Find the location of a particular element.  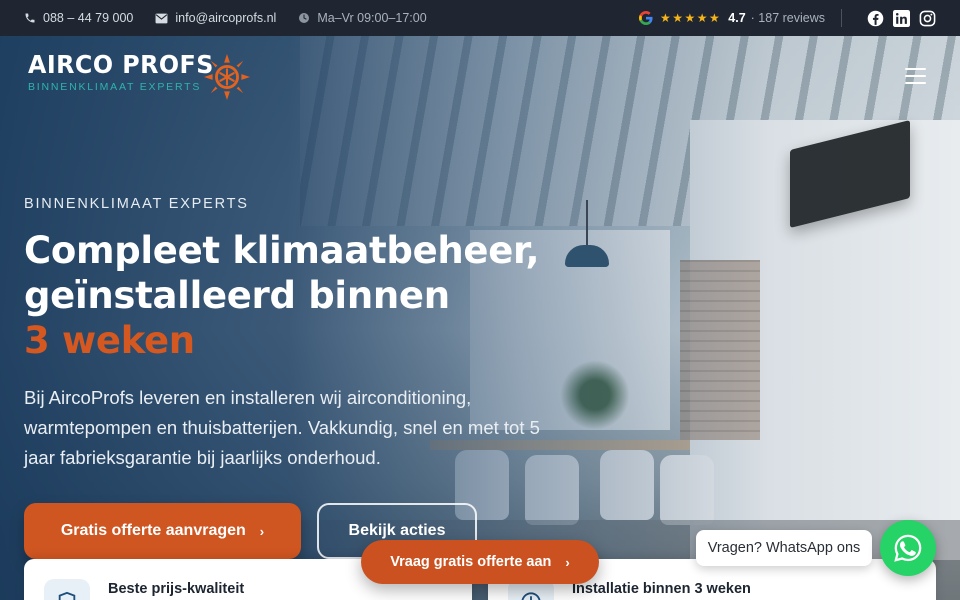

request-quote-button: Gratis offerte aanvragen › is located at coordinates (162, 531).